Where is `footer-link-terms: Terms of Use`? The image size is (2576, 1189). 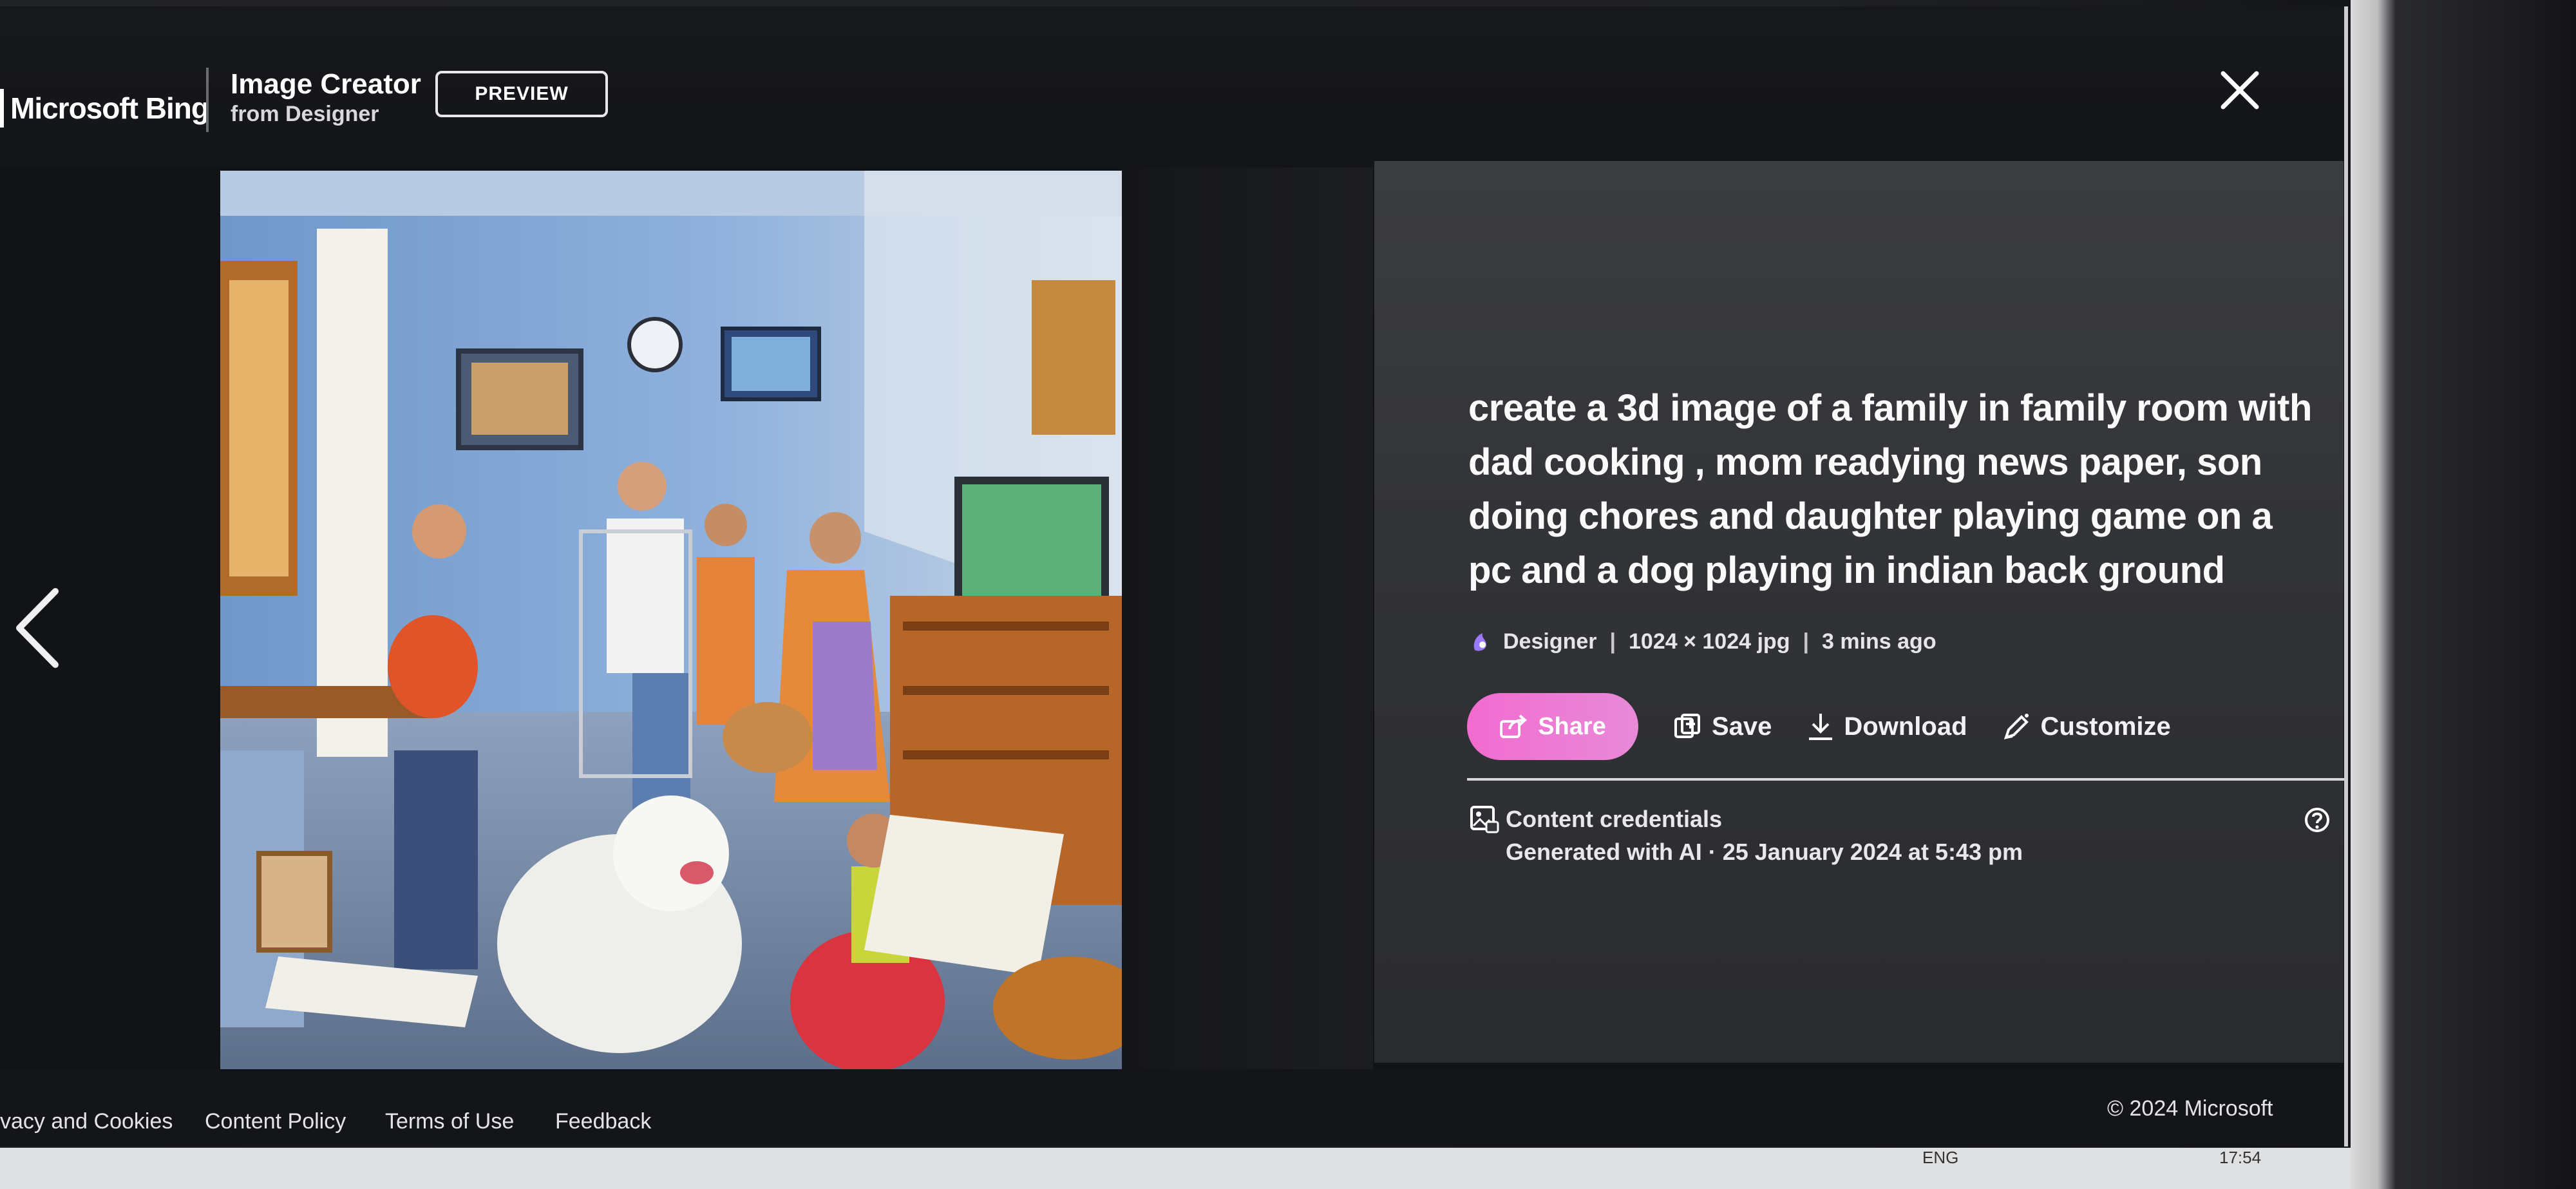 footer-link-terms: Terms of Use is located at coordinates (449, 1121).